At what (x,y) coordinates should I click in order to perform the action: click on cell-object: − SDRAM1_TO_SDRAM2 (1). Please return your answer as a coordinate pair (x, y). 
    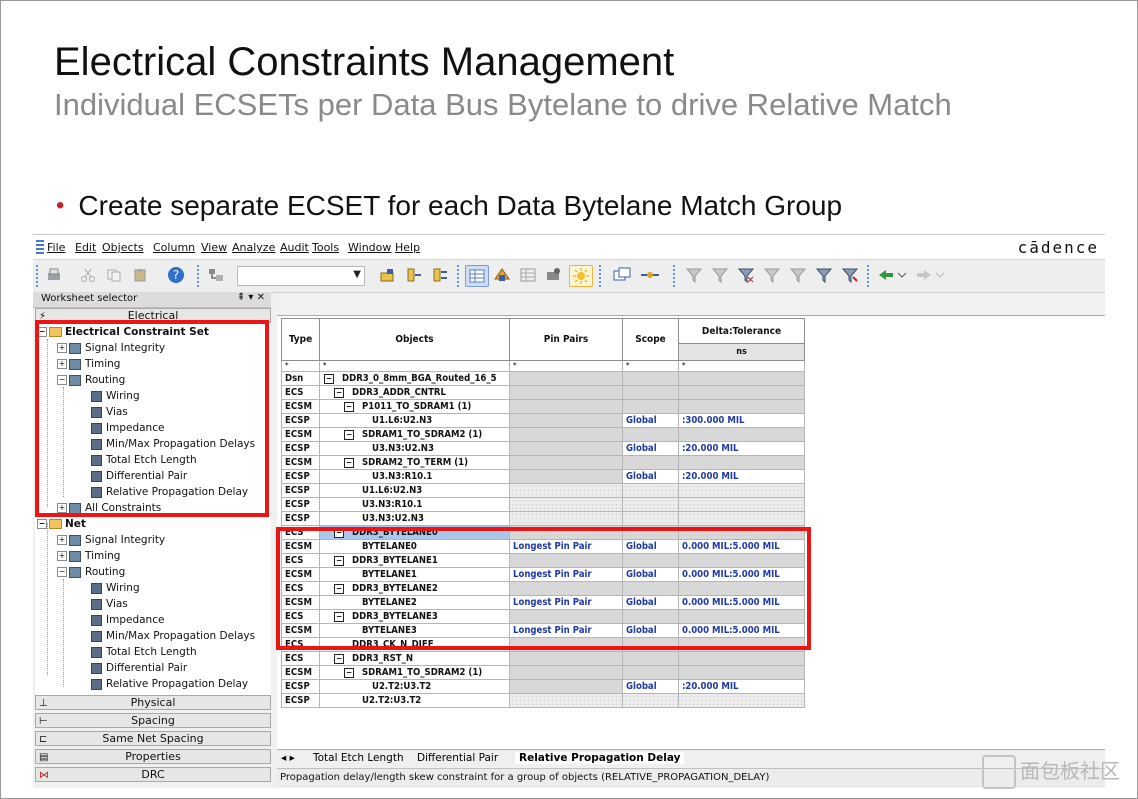
    Looking at the image, I should click on (414, 434).